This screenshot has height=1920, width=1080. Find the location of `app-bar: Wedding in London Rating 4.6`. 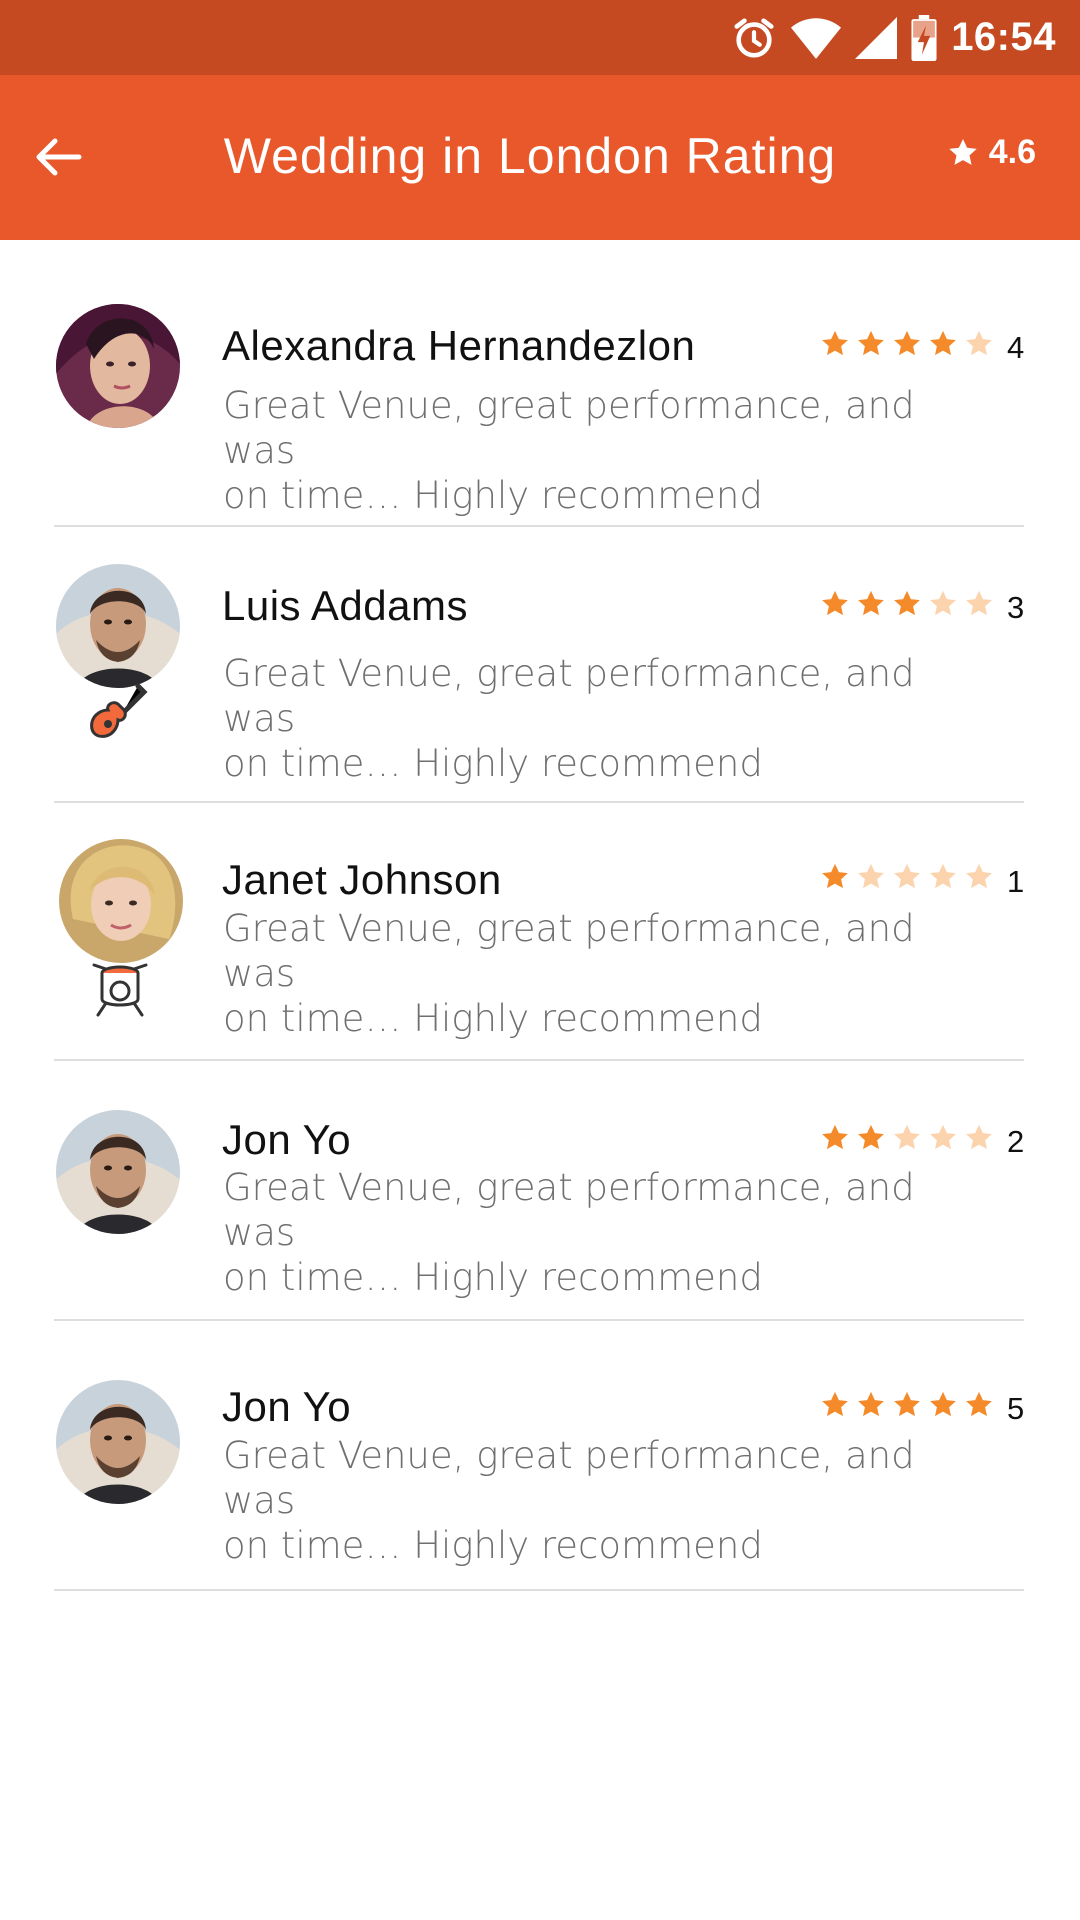

app-bar: Wedding in London Rating 4.6 is located at coordinates (540, 157).